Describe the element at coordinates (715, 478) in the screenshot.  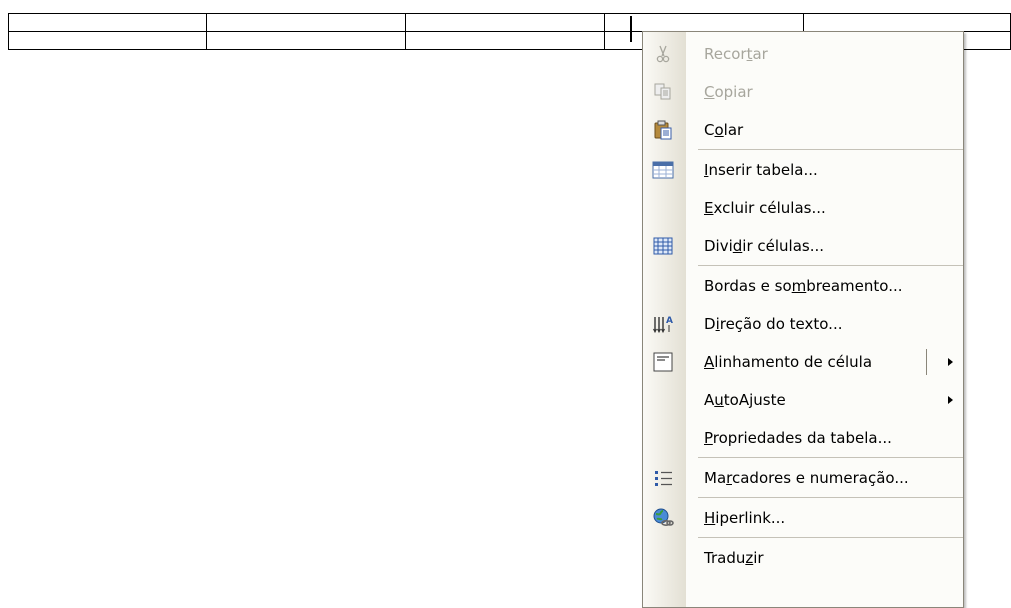
I see `label-part: Ma` at that location.